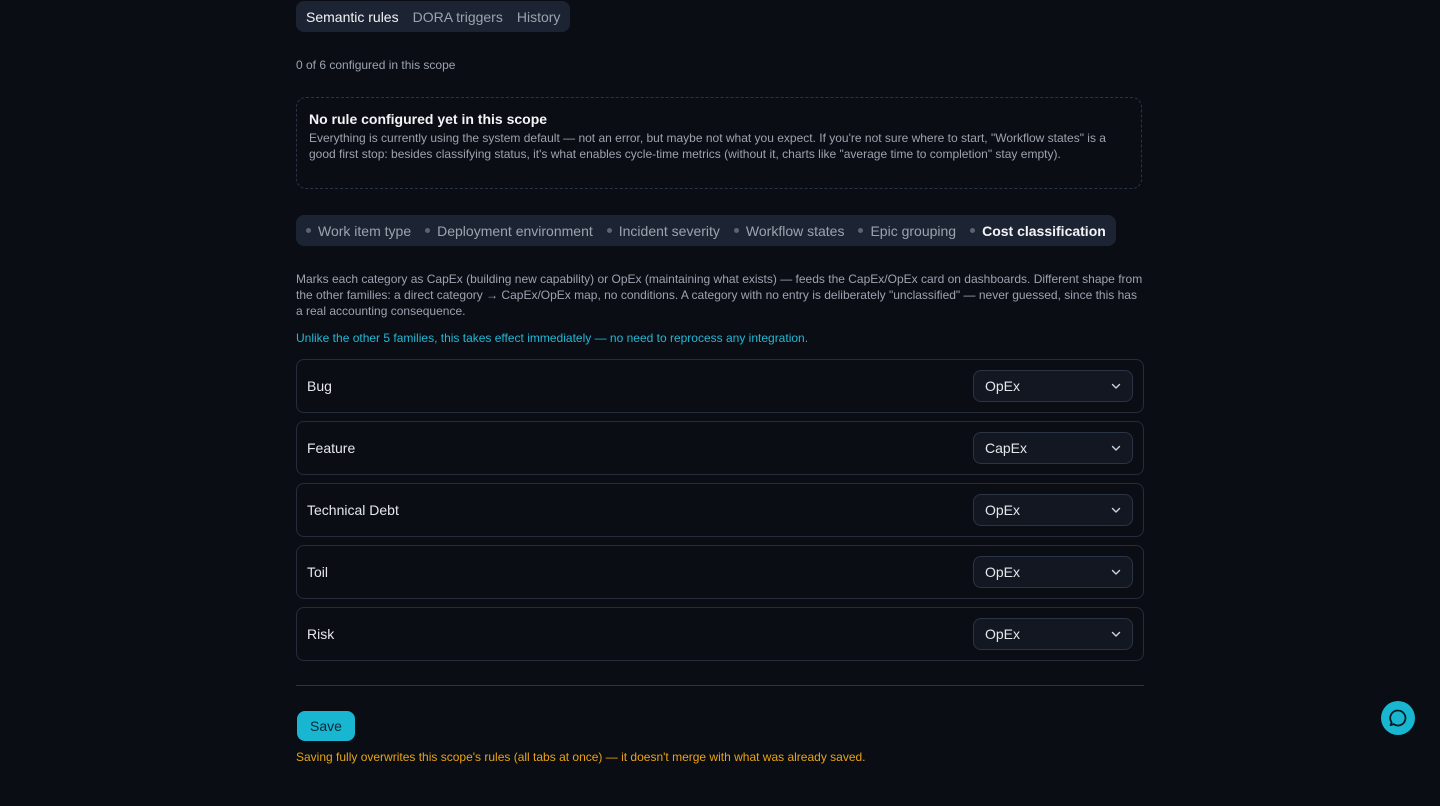  I want to click on select-value: CapEx, so click(1006, 448).